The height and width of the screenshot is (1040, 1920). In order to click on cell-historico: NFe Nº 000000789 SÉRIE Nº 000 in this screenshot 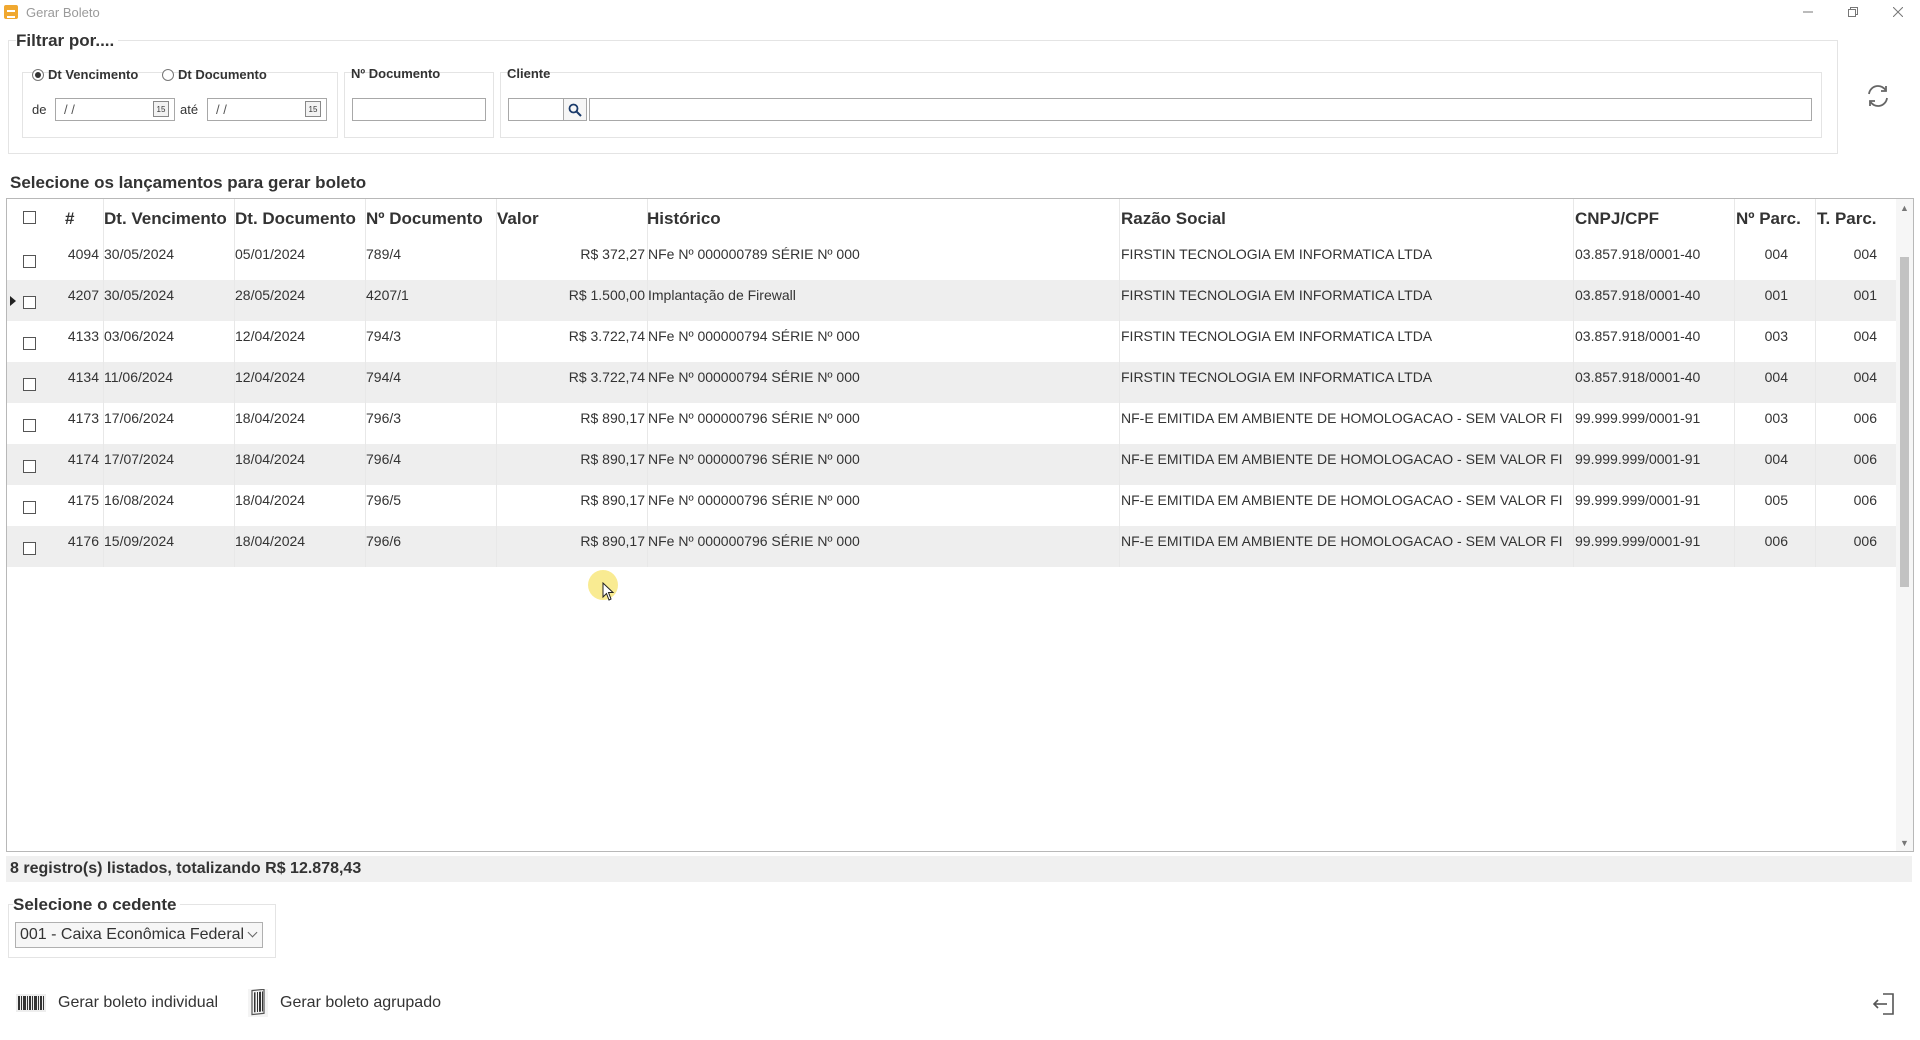, I will do `click(754, 254)`.